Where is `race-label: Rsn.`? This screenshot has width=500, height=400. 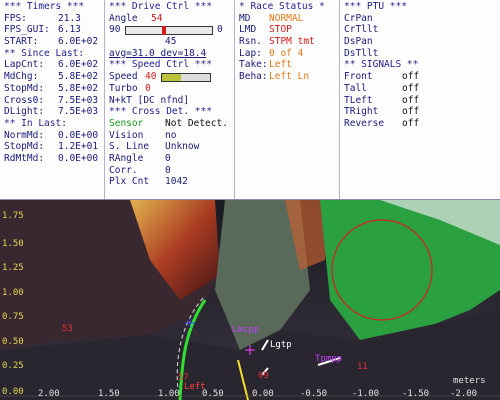
race-label: Rsn. is located at coordinates (250, 42).